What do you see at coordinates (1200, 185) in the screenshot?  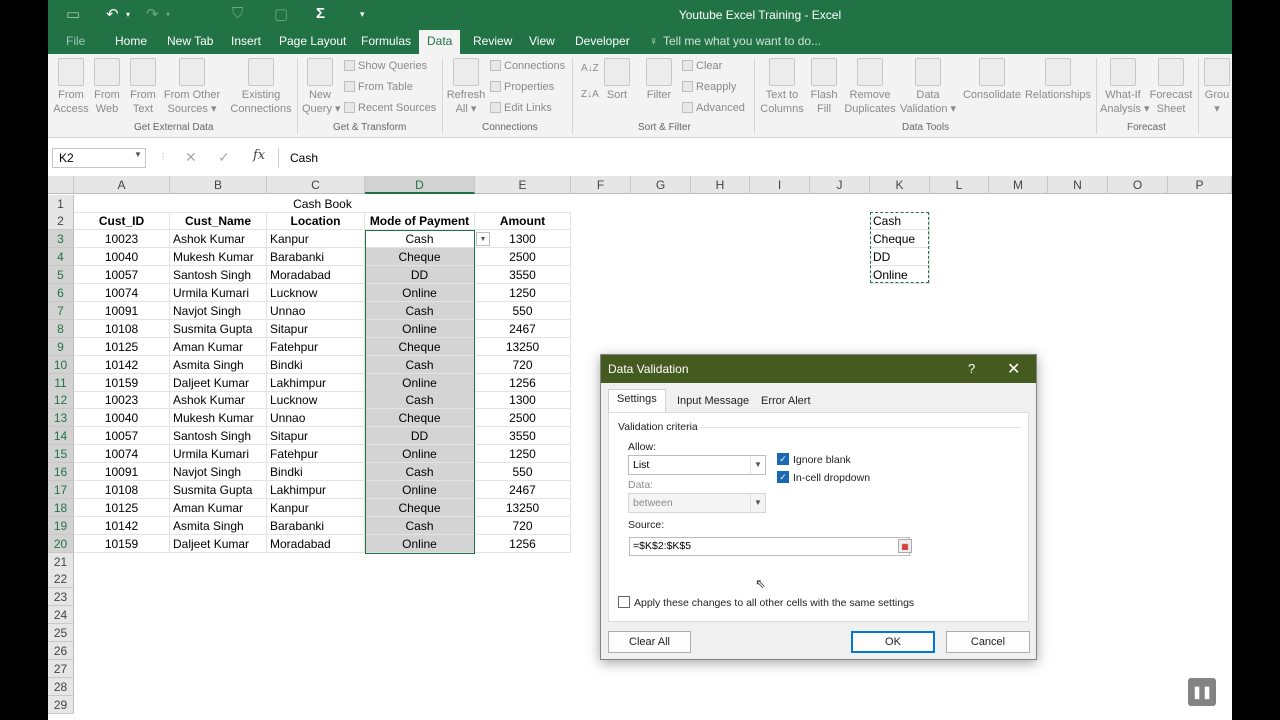 I see `column-header-p: P` at bounding box center [1200, 185].